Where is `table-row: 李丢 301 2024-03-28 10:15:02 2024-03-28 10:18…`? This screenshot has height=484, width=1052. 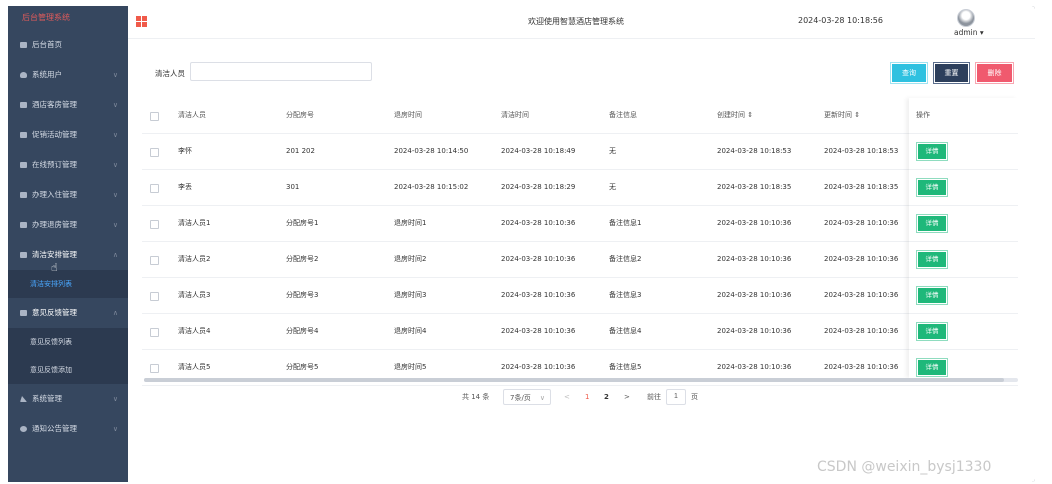 table-row: 李丢 301 2024-03-28 10:15:02 2024-03-28 10:18… is located at coordinates (580, 188).